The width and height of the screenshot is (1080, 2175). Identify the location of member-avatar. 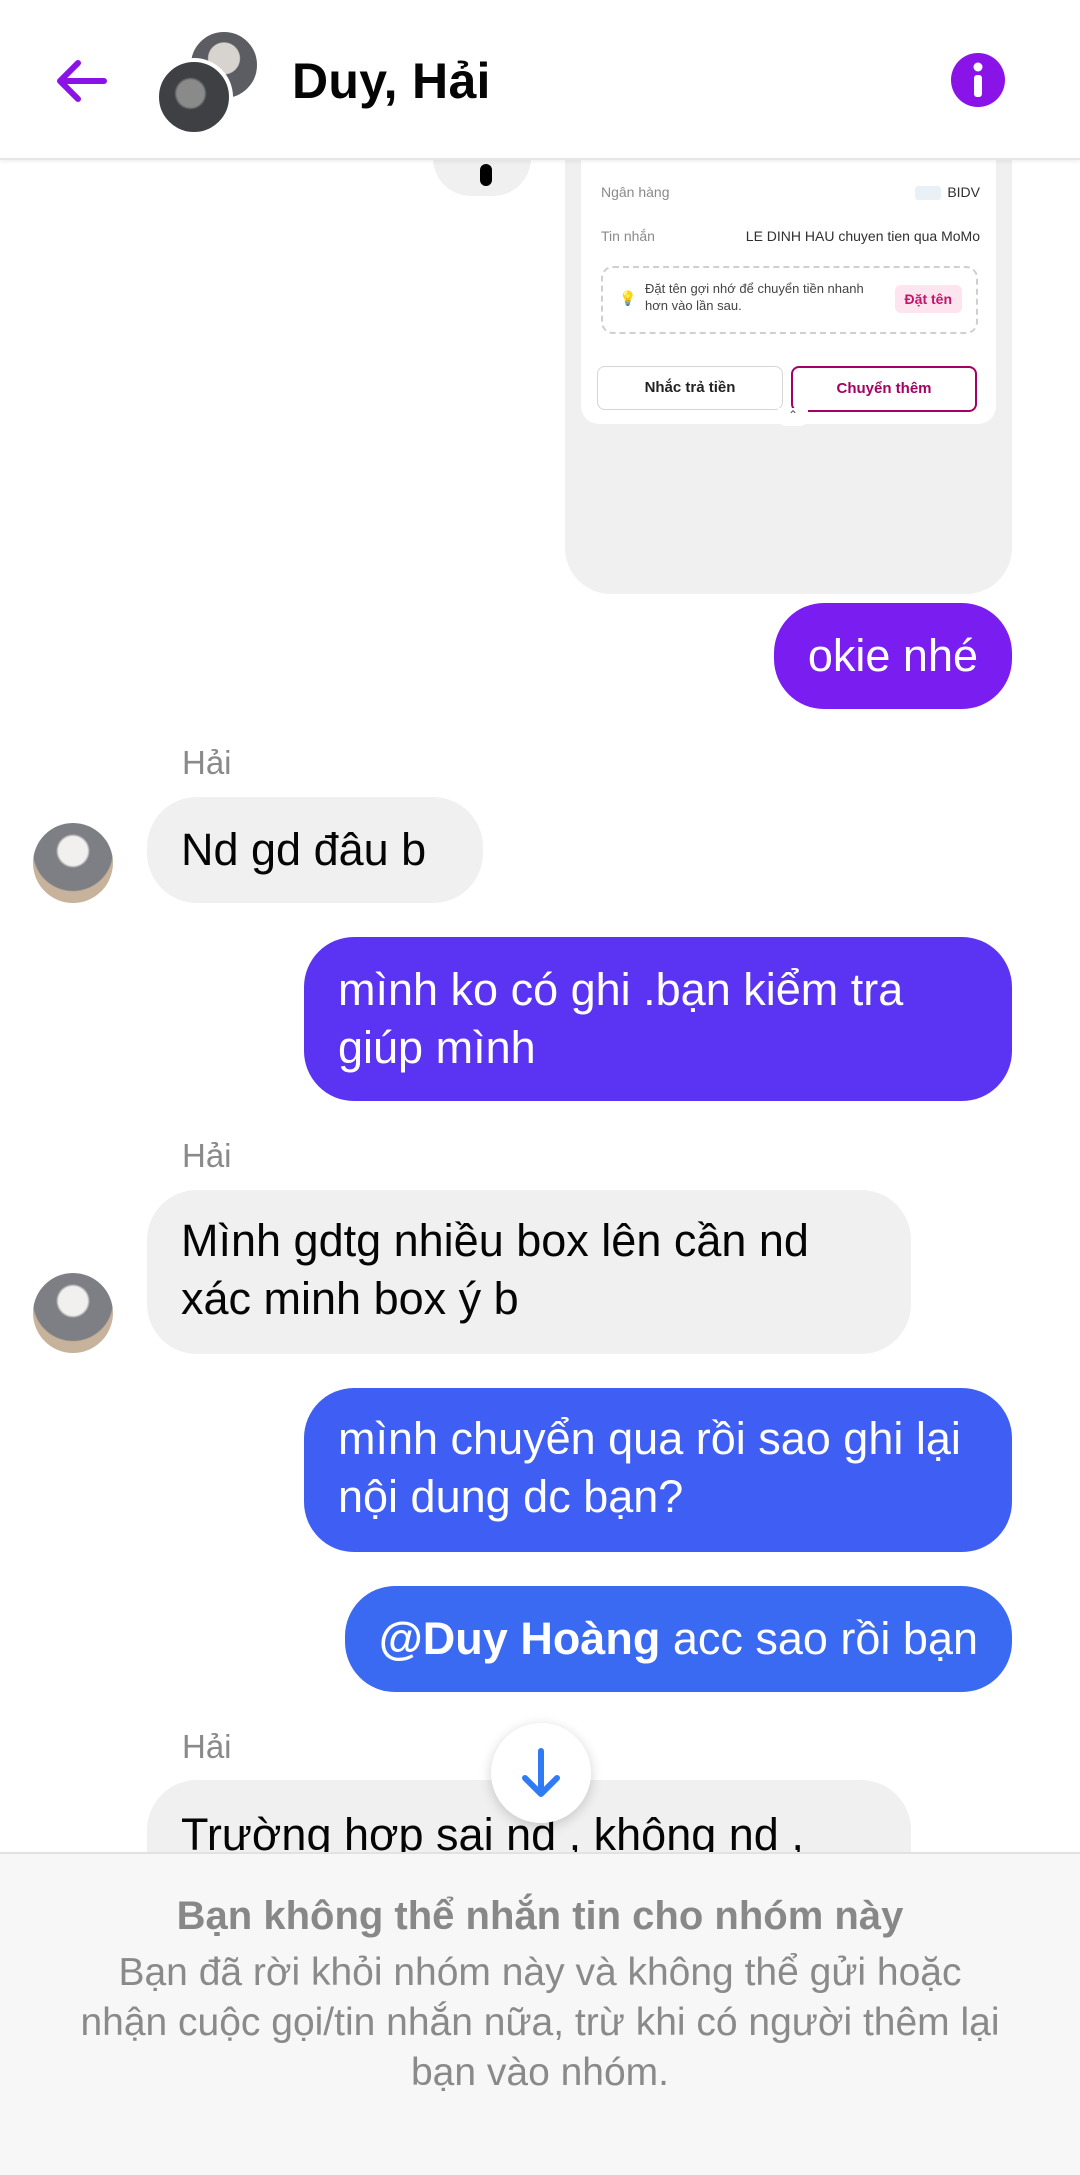
(194, 97).